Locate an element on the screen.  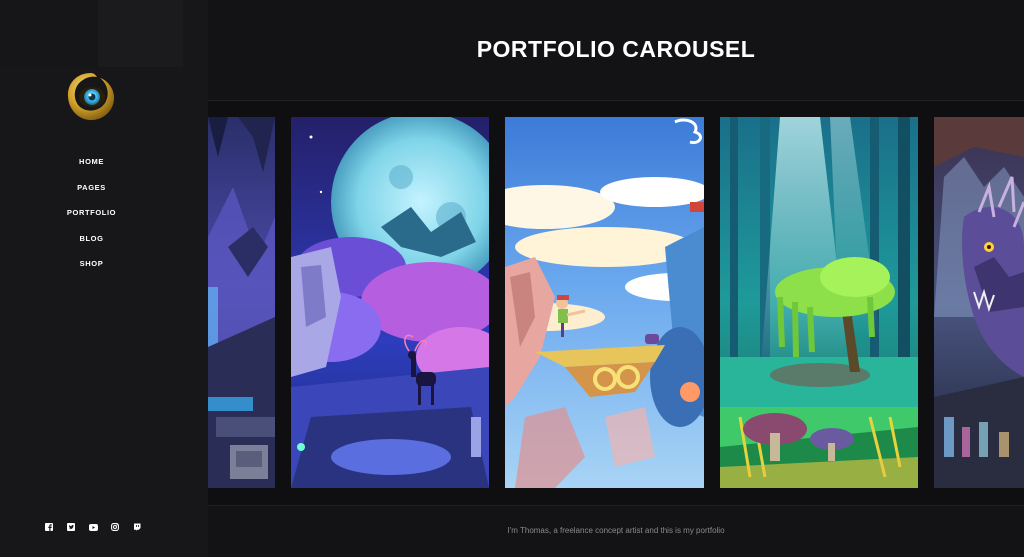
nav-item-portfolio: PORTFOLIO is located at coordinates (91, 216).